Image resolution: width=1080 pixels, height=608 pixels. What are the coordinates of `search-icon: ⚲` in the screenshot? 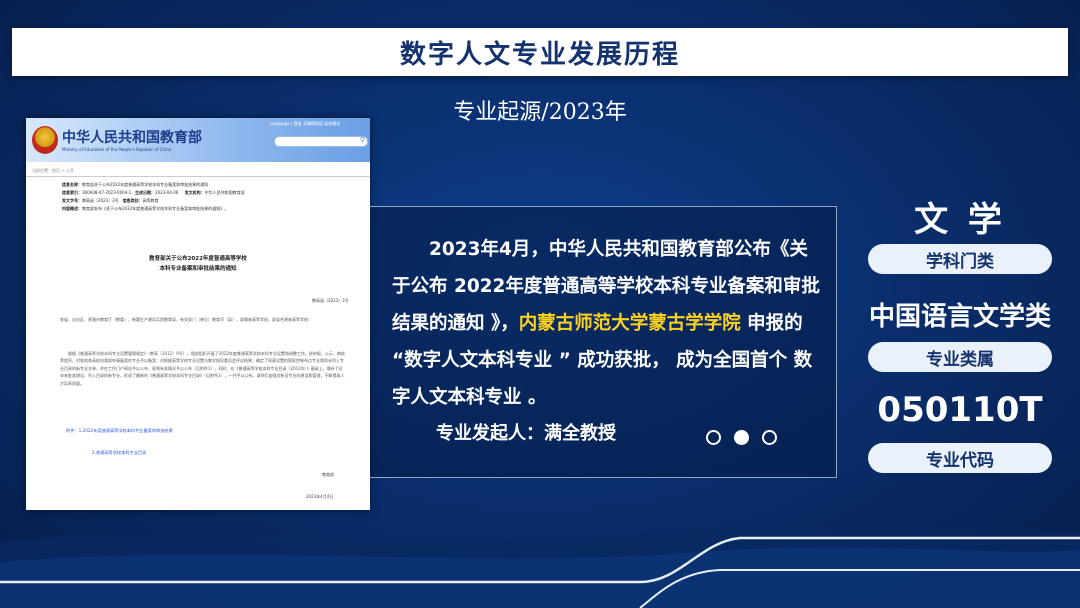 It's located at (362, 140).